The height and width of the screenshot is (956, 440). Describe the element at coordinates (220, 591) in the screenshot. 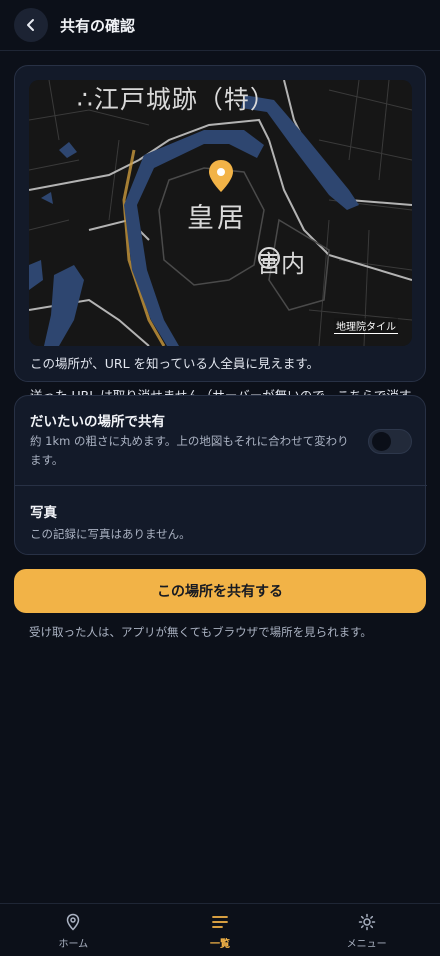

I see `share-location-button: この場所を共有する` at that location.